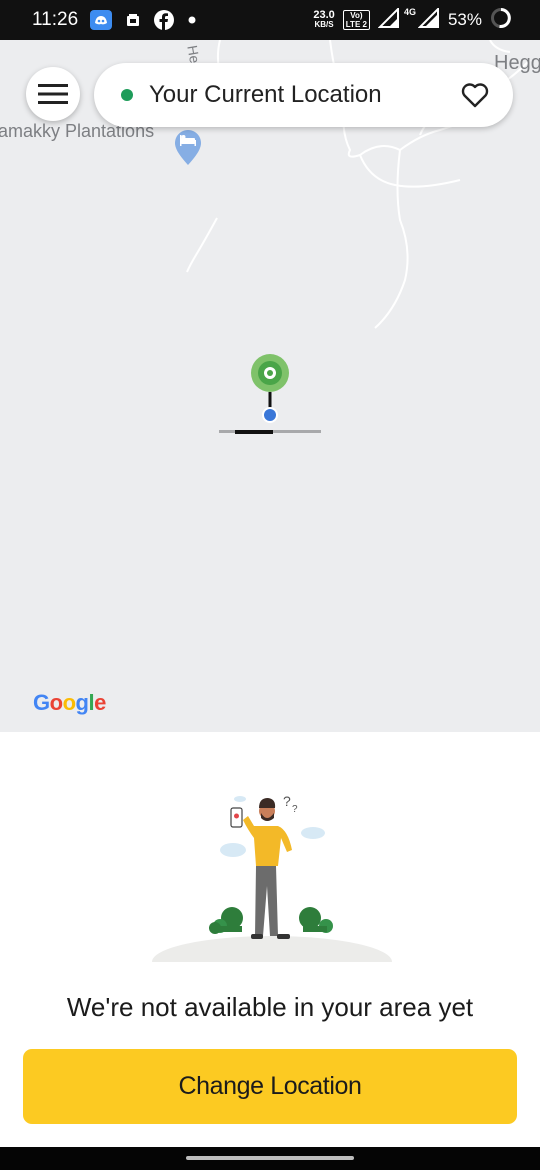  I want to click on facebook-icon, so click(164, 20).